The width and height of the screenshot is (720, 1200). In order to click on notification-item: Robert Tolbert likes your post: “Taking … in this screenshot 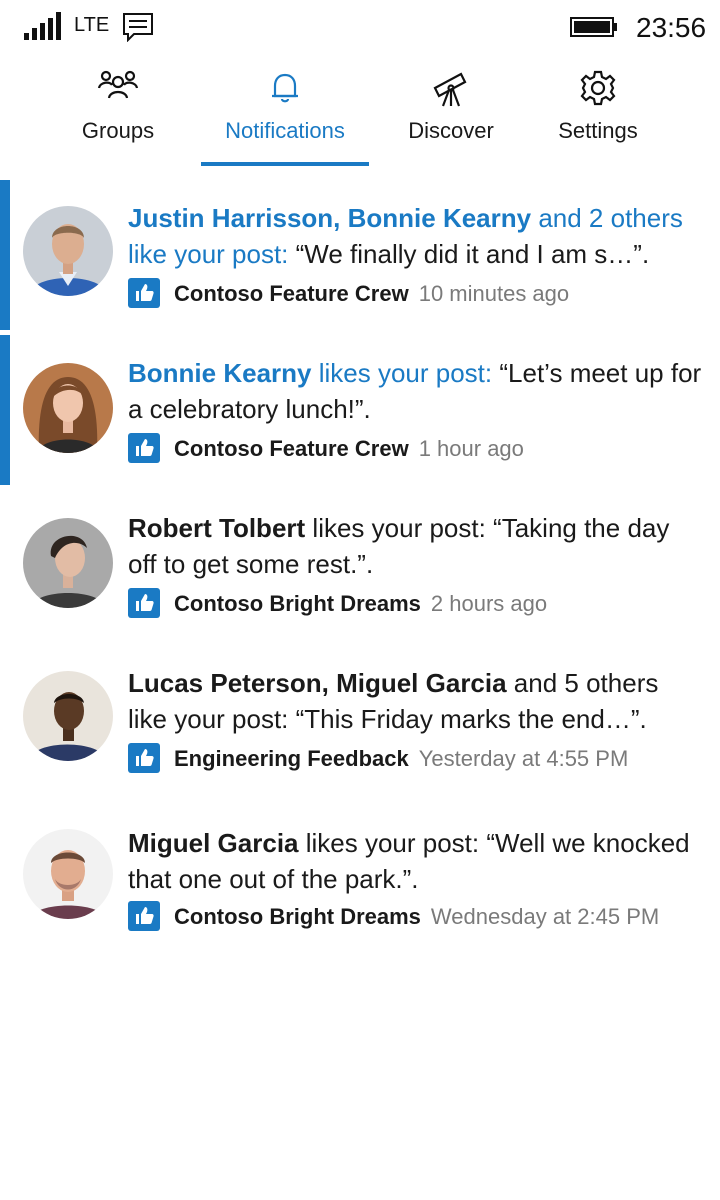, I will do `click(360, 565)`.